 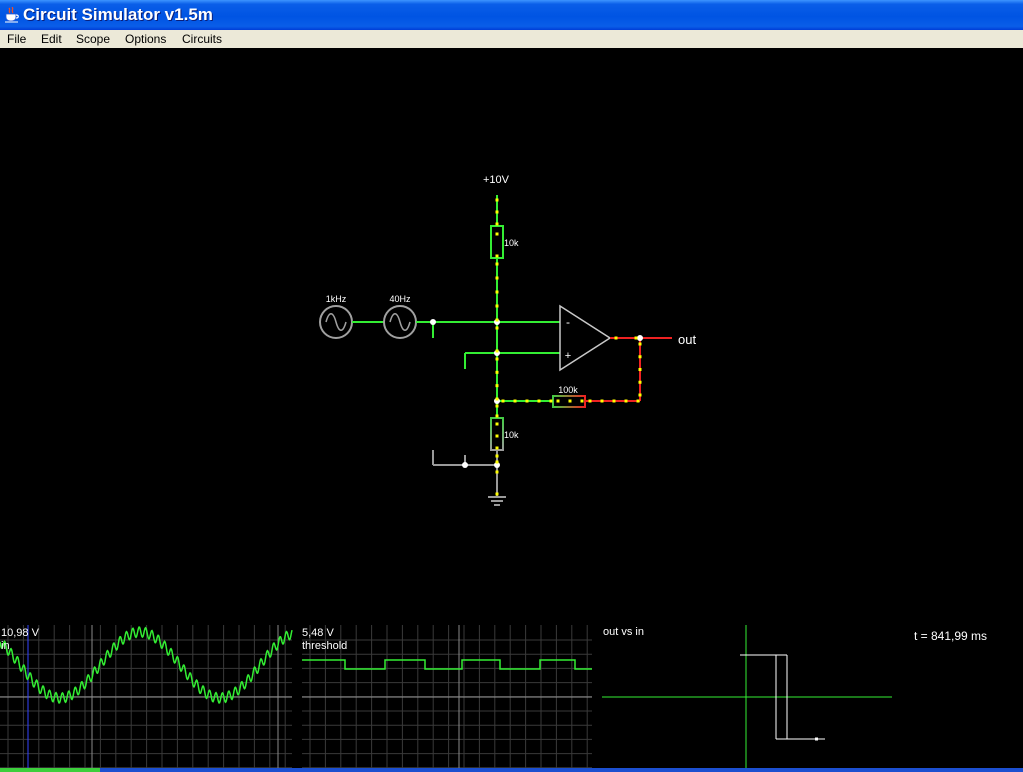 What do you see at coordinates (511, 435) in the screenshot?
I see `resistor-bottom-label: 10k` at bounding box center [511, 435].